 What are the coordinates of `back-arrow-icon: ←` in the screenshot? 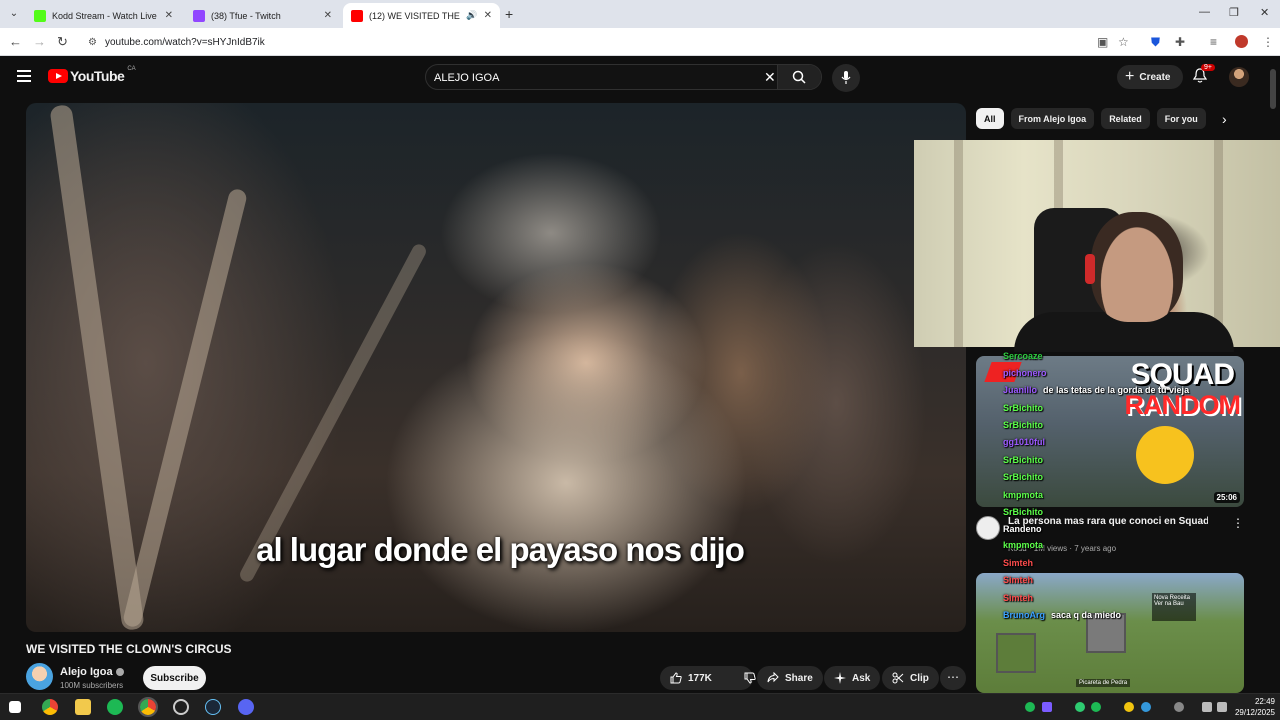 It's located at (15, 41).